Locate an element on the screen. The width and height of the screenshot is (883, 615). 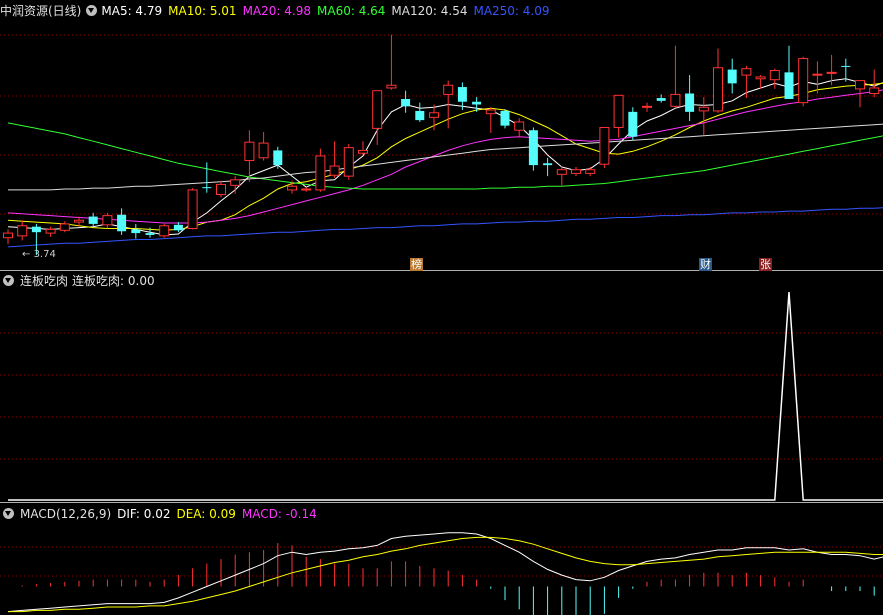
event-marker-bang: 榜 is located at coordinates (416, 264).